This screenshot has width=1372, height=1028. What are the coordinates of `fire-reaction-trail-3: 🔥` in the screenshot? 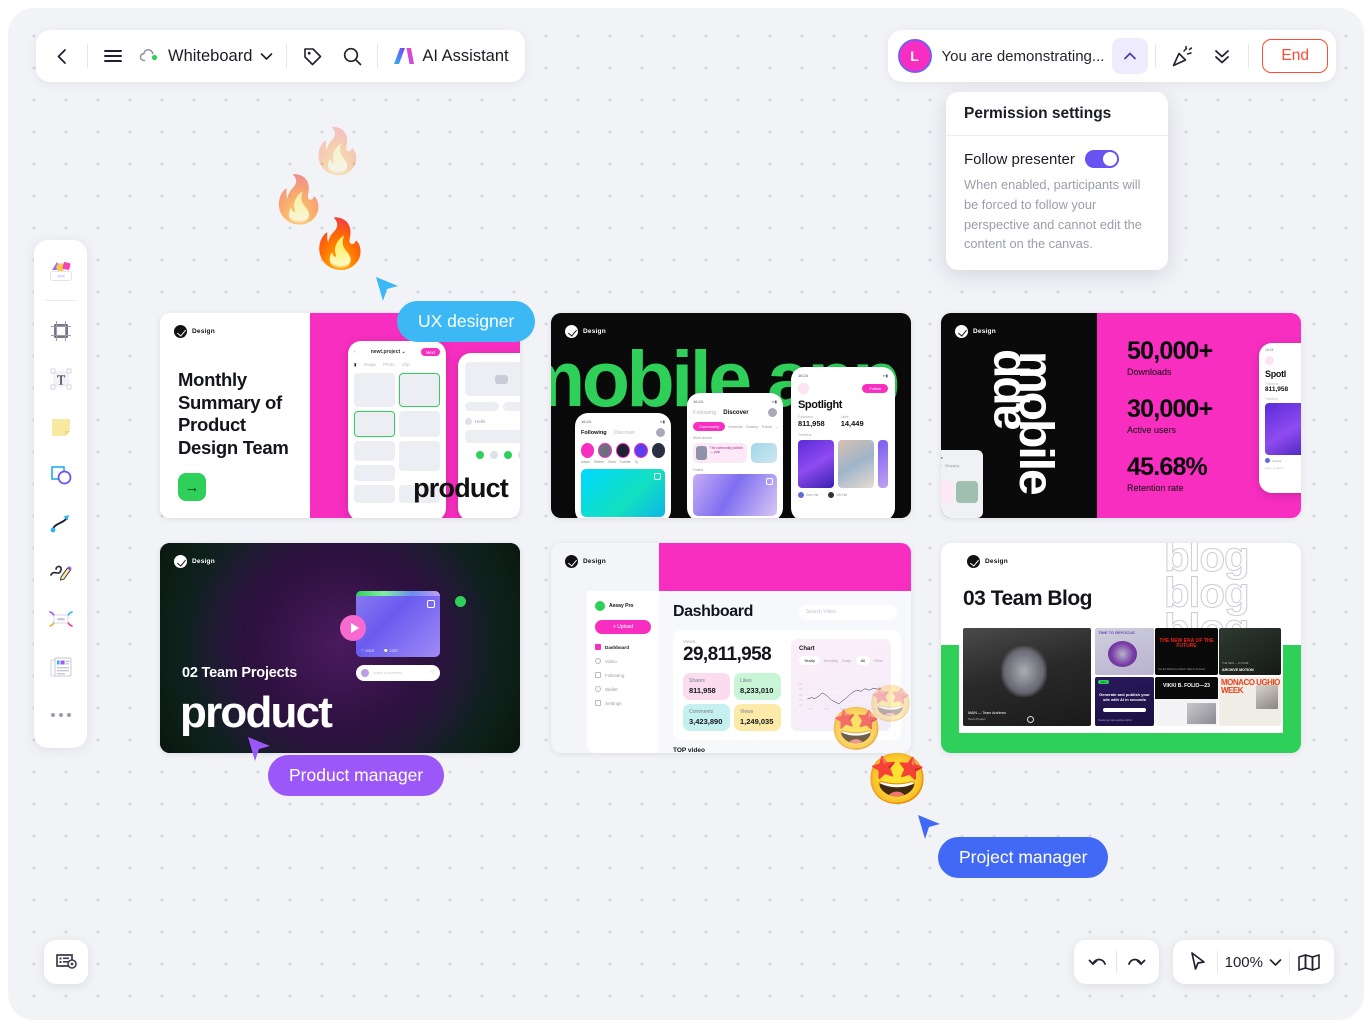 It's located at (340, 244).